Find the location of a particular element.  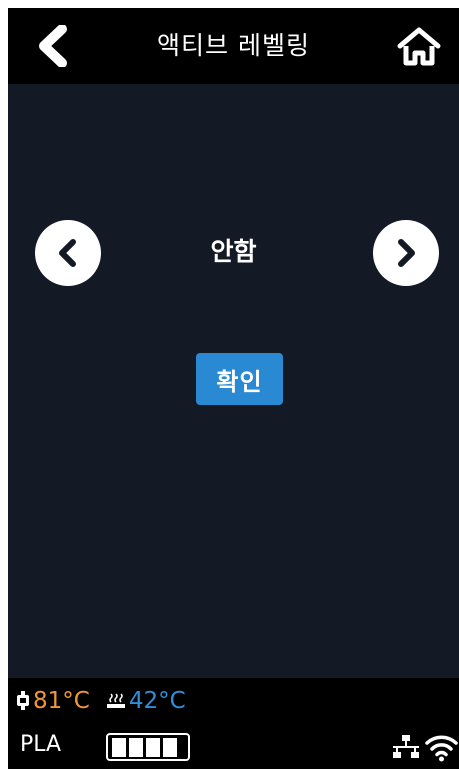

selected-option-value: 안함 is located at coordinates (233, 251).